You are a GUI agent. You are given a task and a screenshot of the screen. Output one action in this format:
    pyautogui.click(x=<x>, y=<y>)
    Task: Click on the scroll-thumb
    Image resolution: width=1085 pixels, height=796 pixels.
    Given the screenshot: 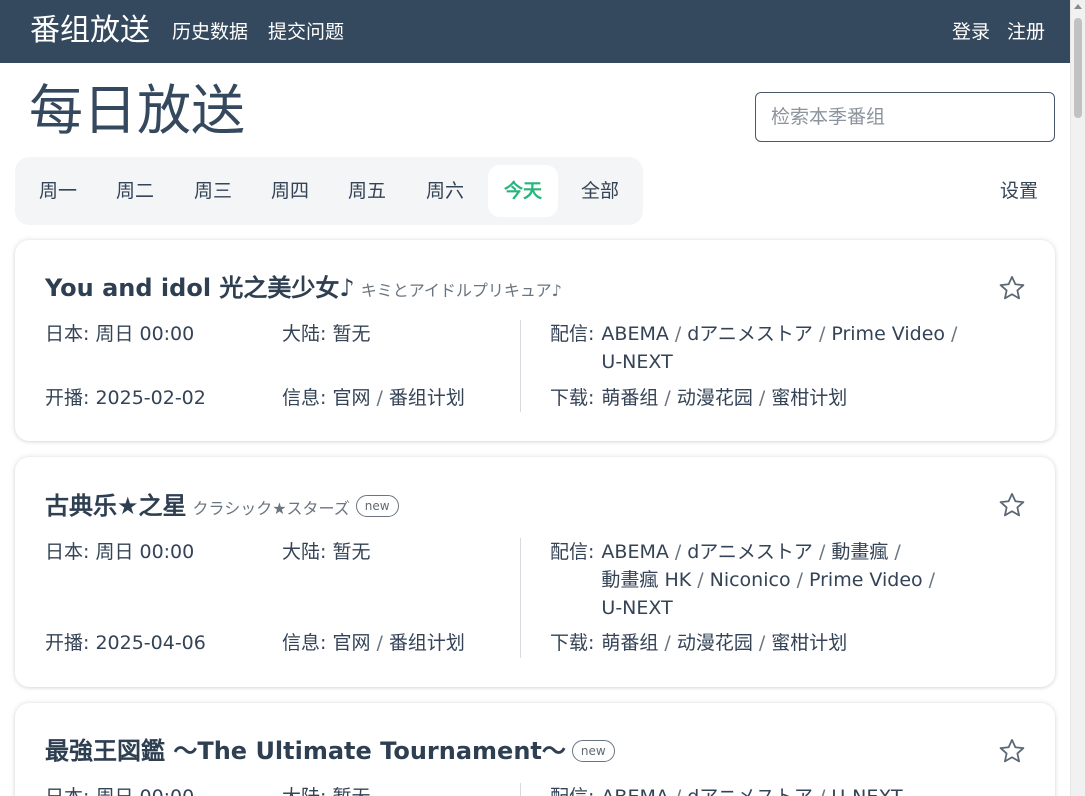 What is the action you would take?
    pyautogui.click(x=1078, y=68)
    